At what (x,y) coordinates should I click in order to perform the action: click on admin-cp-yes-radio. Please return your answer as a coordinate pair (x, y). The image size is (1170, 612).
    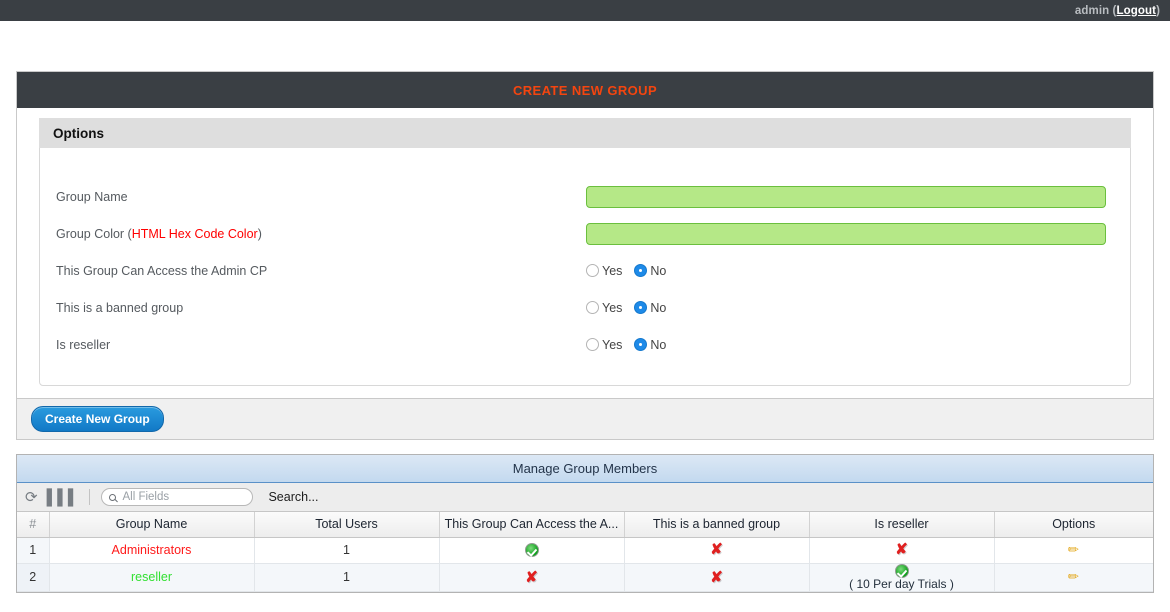
    Looking at the image, I should click on (592, 270).